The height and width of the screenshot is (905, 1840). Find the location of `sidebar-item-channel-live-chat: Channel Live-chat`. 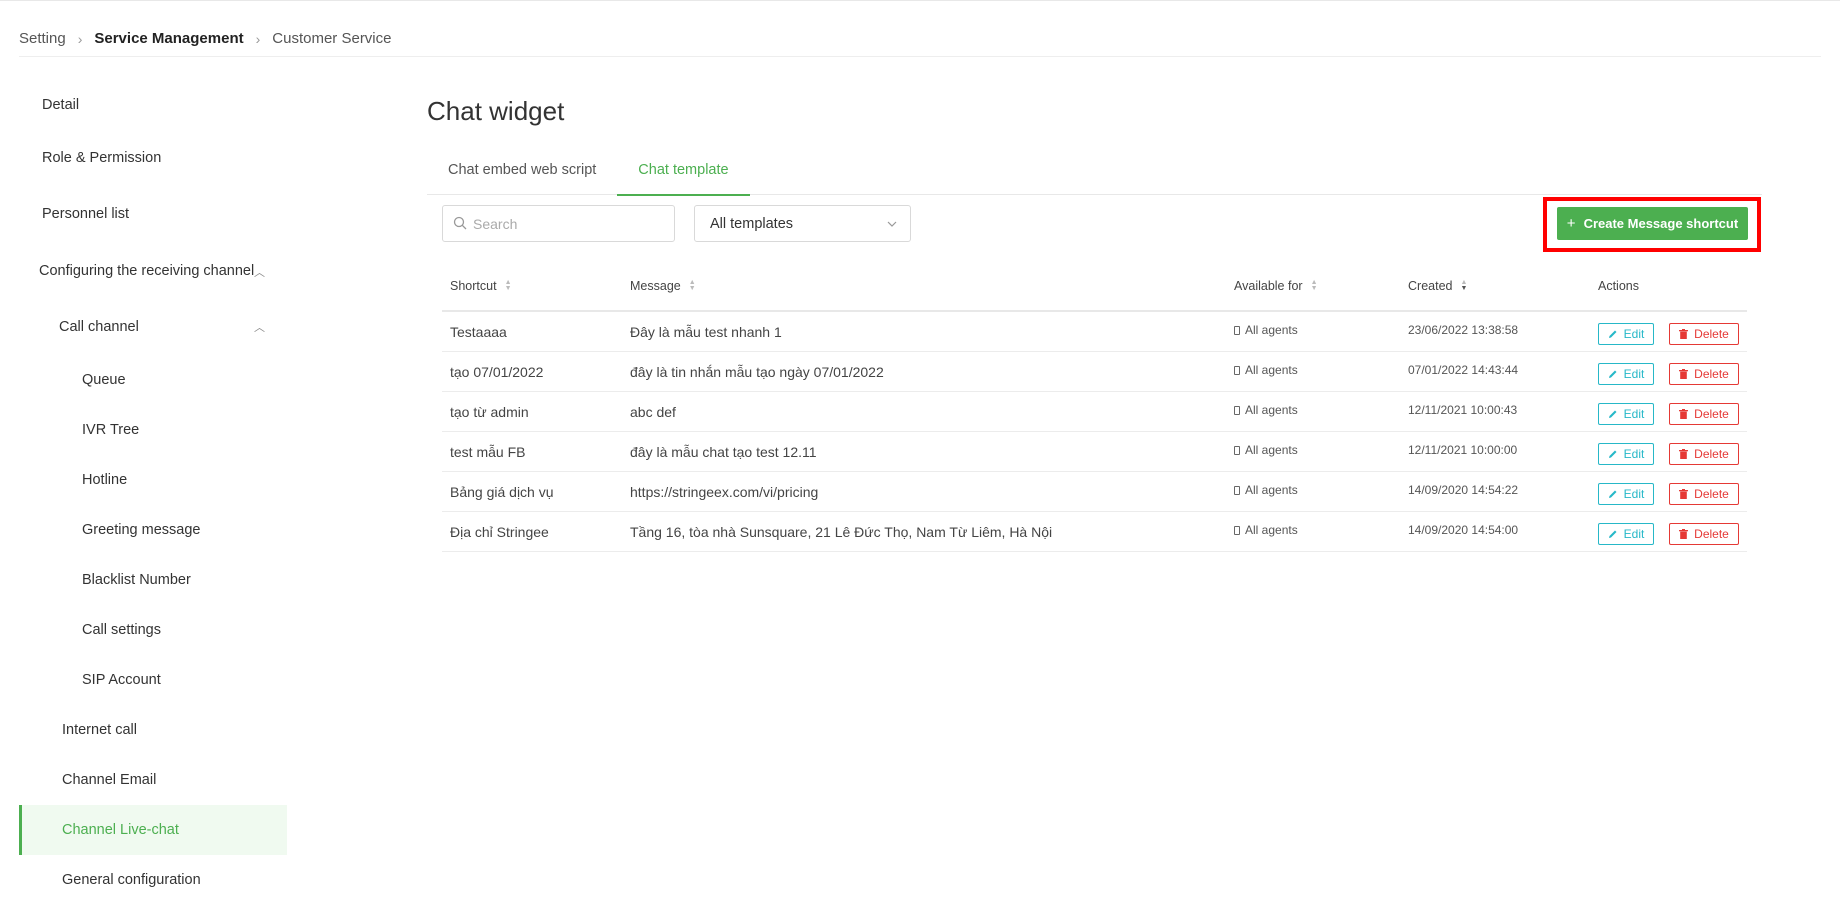

sidebar-item-channel-live-chat: Channel Live-chat is located at coordinates (153, 830).